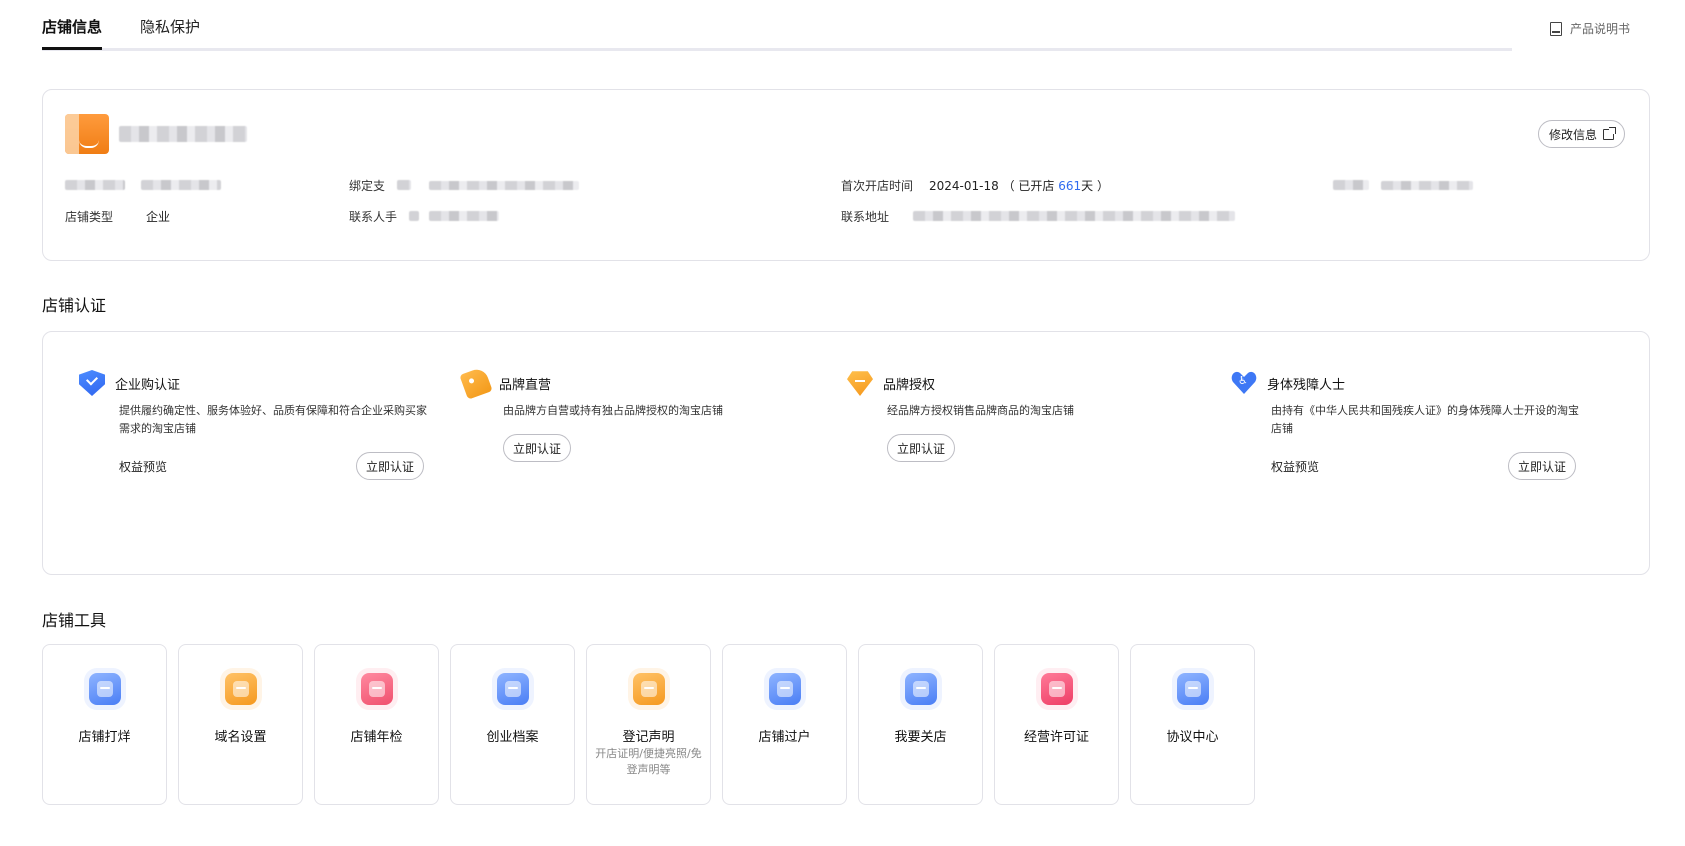 The height and width of the screenshot is (846, 1685). Describe the element at coordinates (784, 737) in the screenshot. I see `tool-name: 店铺过户` at that location.